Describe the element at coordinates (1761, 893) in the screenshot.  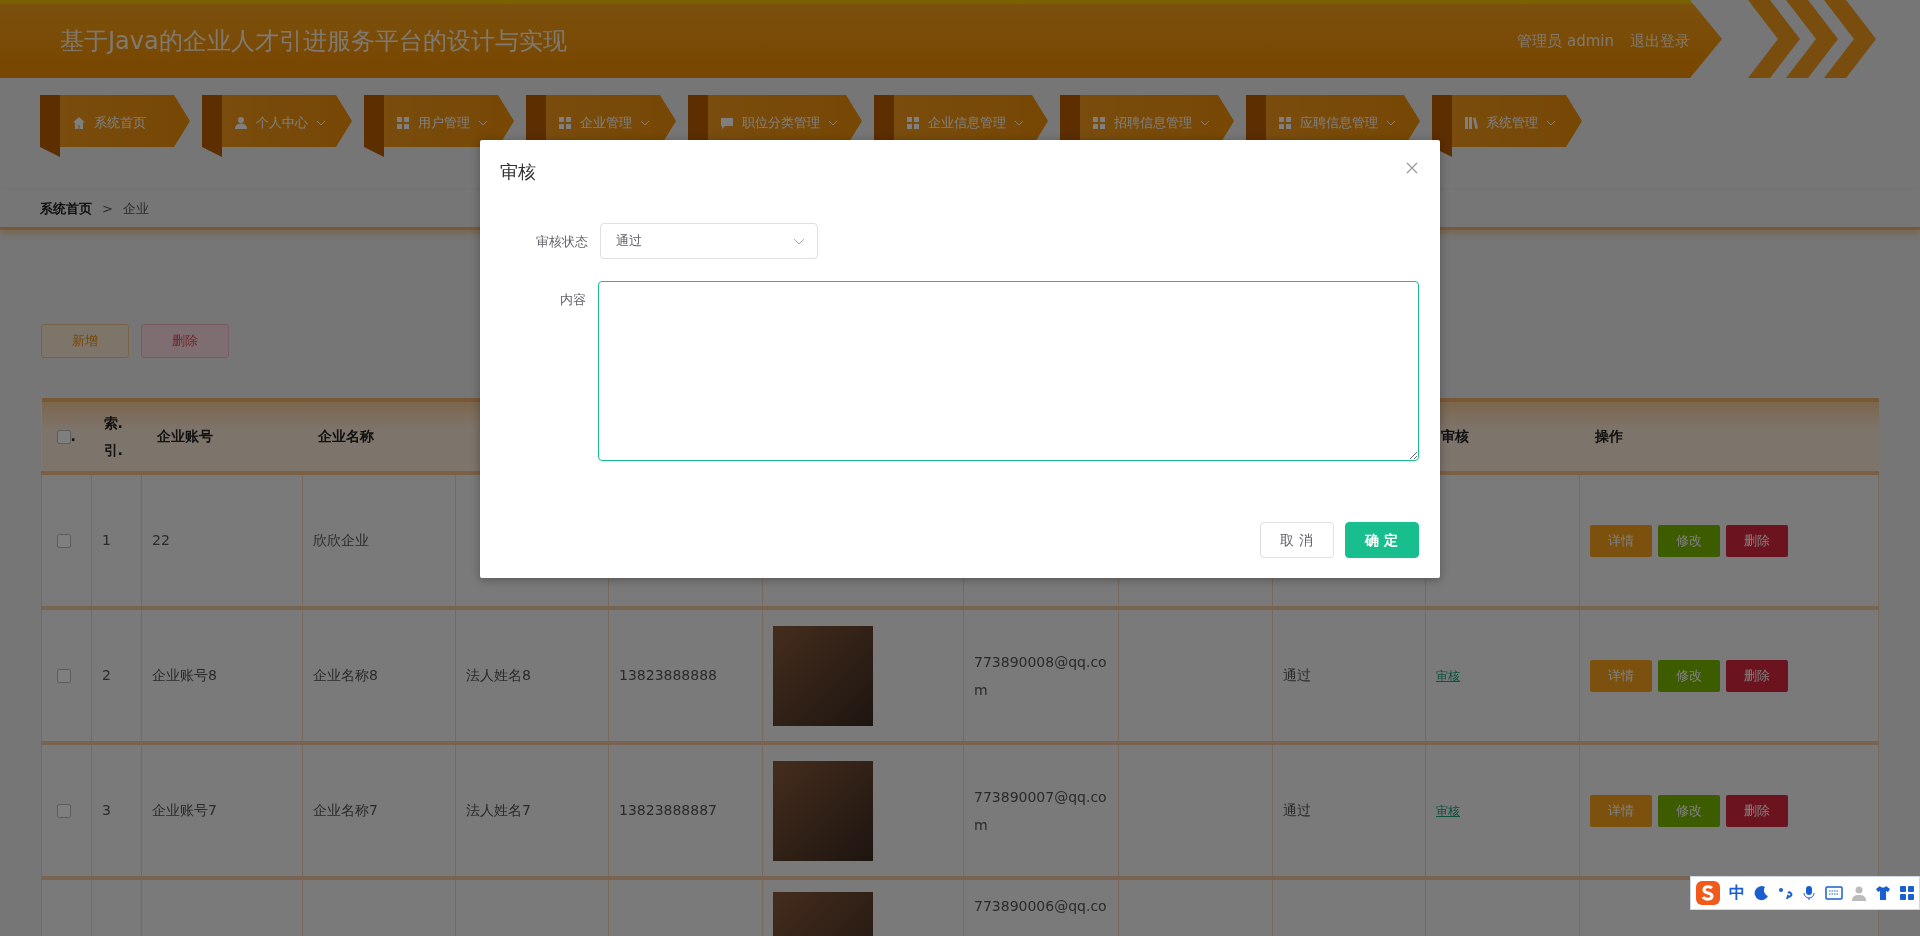
I see `moon-icon` at that location.